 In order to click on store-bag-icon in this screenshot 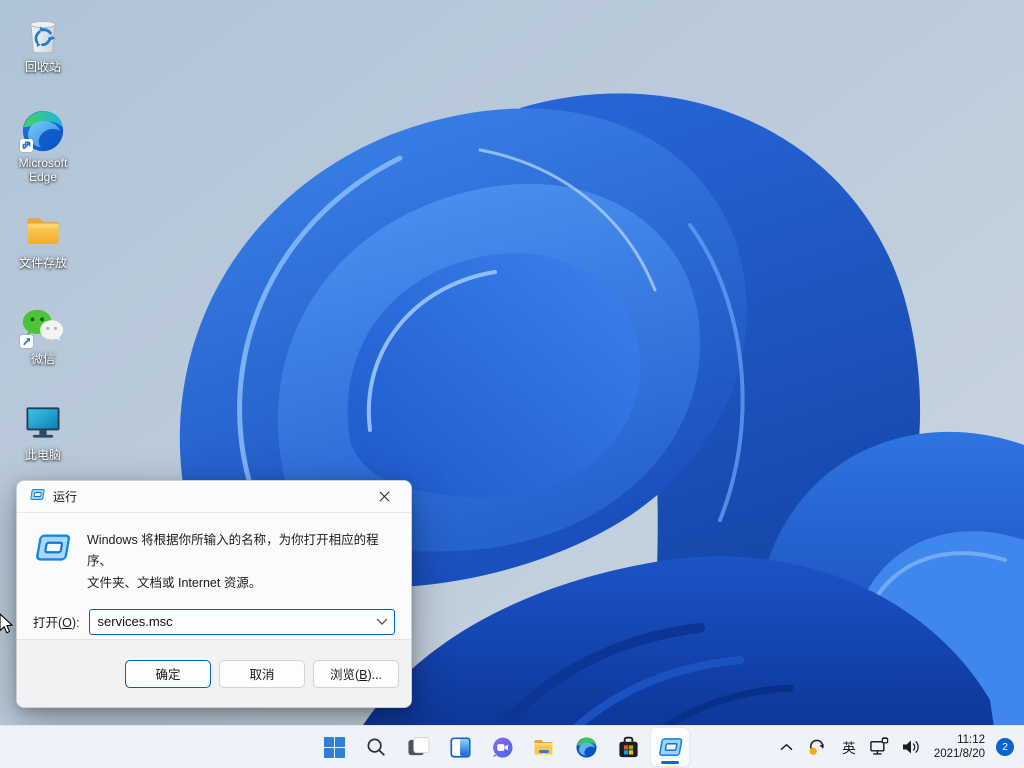, I will do `click(628, 746)`.